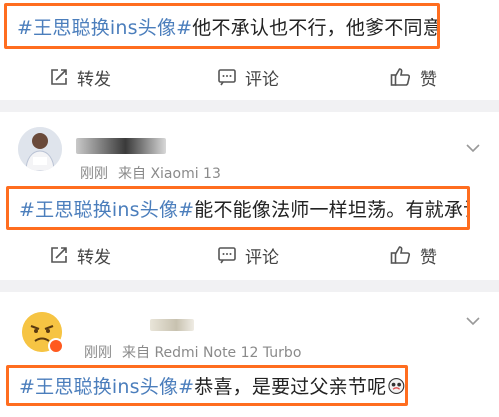 This screenshot has height=417, width=499. I want to click on comment-text-box: #王思聪换ins头像# 恭喜，是要过父亲节呢, so click(207, 385).